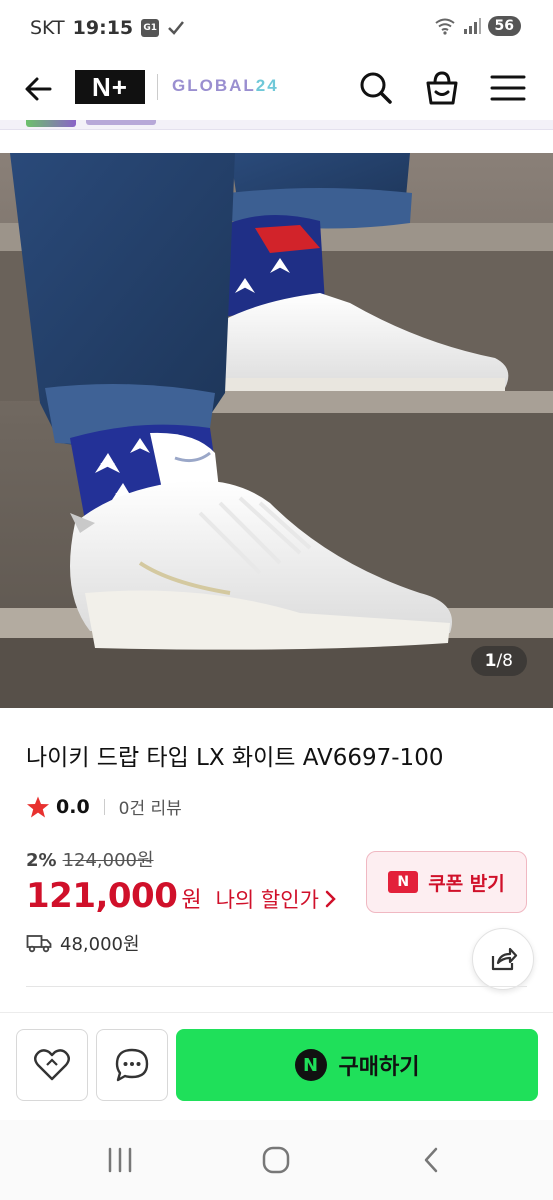 Image resolution: width=553 pixels, height=1200 pixels. I want to click on hamburger-menu-icon, so click(508, 88).